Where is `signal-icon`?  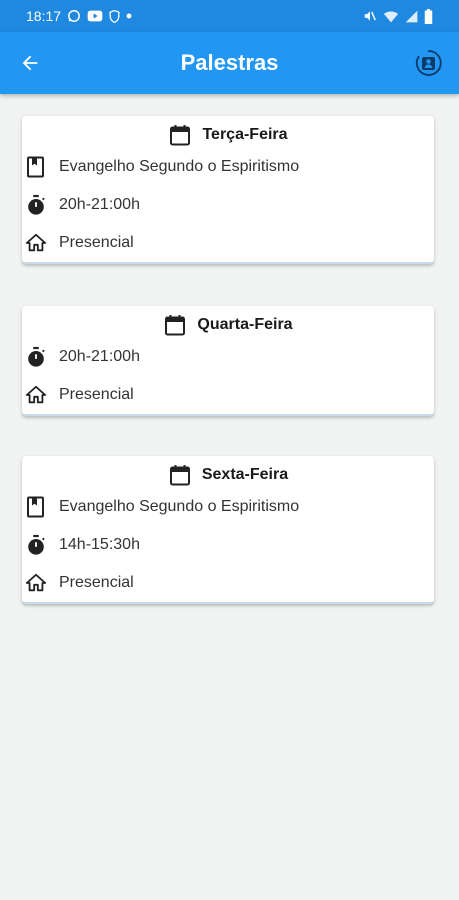
signal-icon is located at coordinates (411, 16).